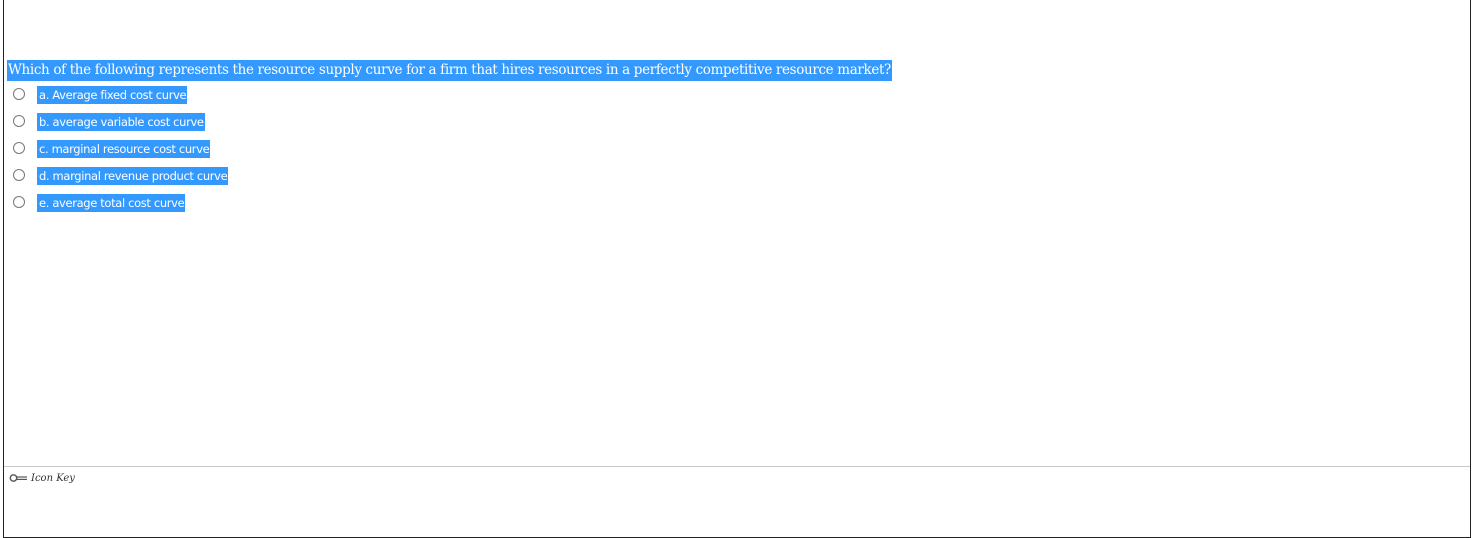 The image size is (1475, 538). I want to click on icon-key-label: Icon Key, so click(53, 478).